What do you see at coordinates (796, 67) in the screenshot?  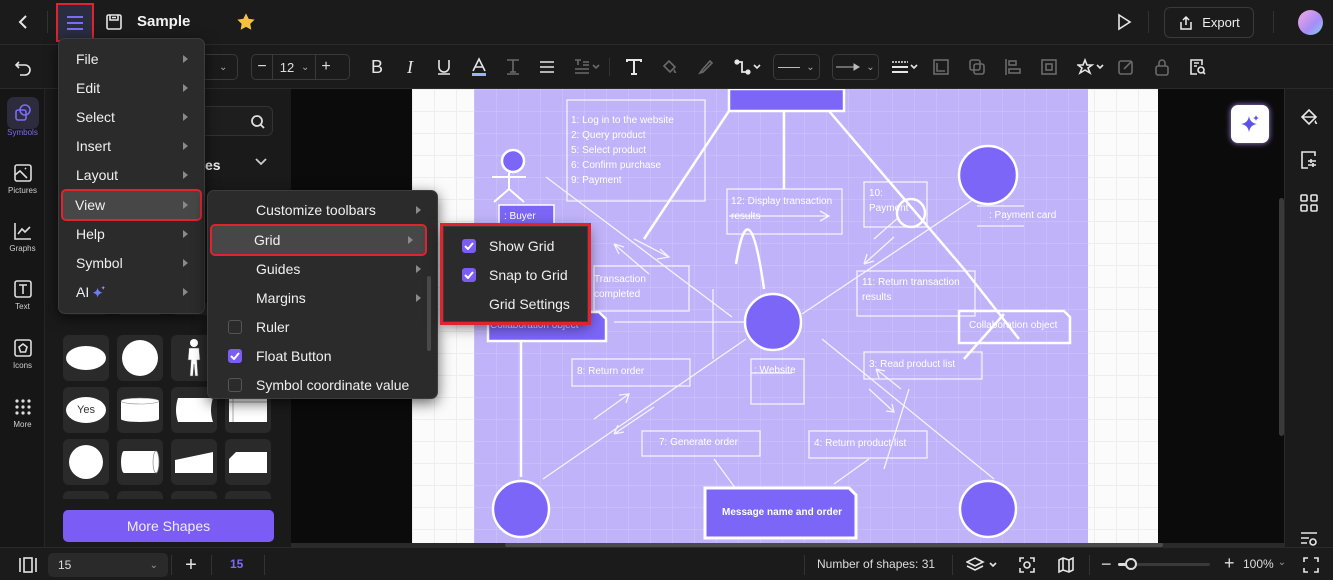 I see `line-style-select: ⌄` at bounding box center [796, 67].